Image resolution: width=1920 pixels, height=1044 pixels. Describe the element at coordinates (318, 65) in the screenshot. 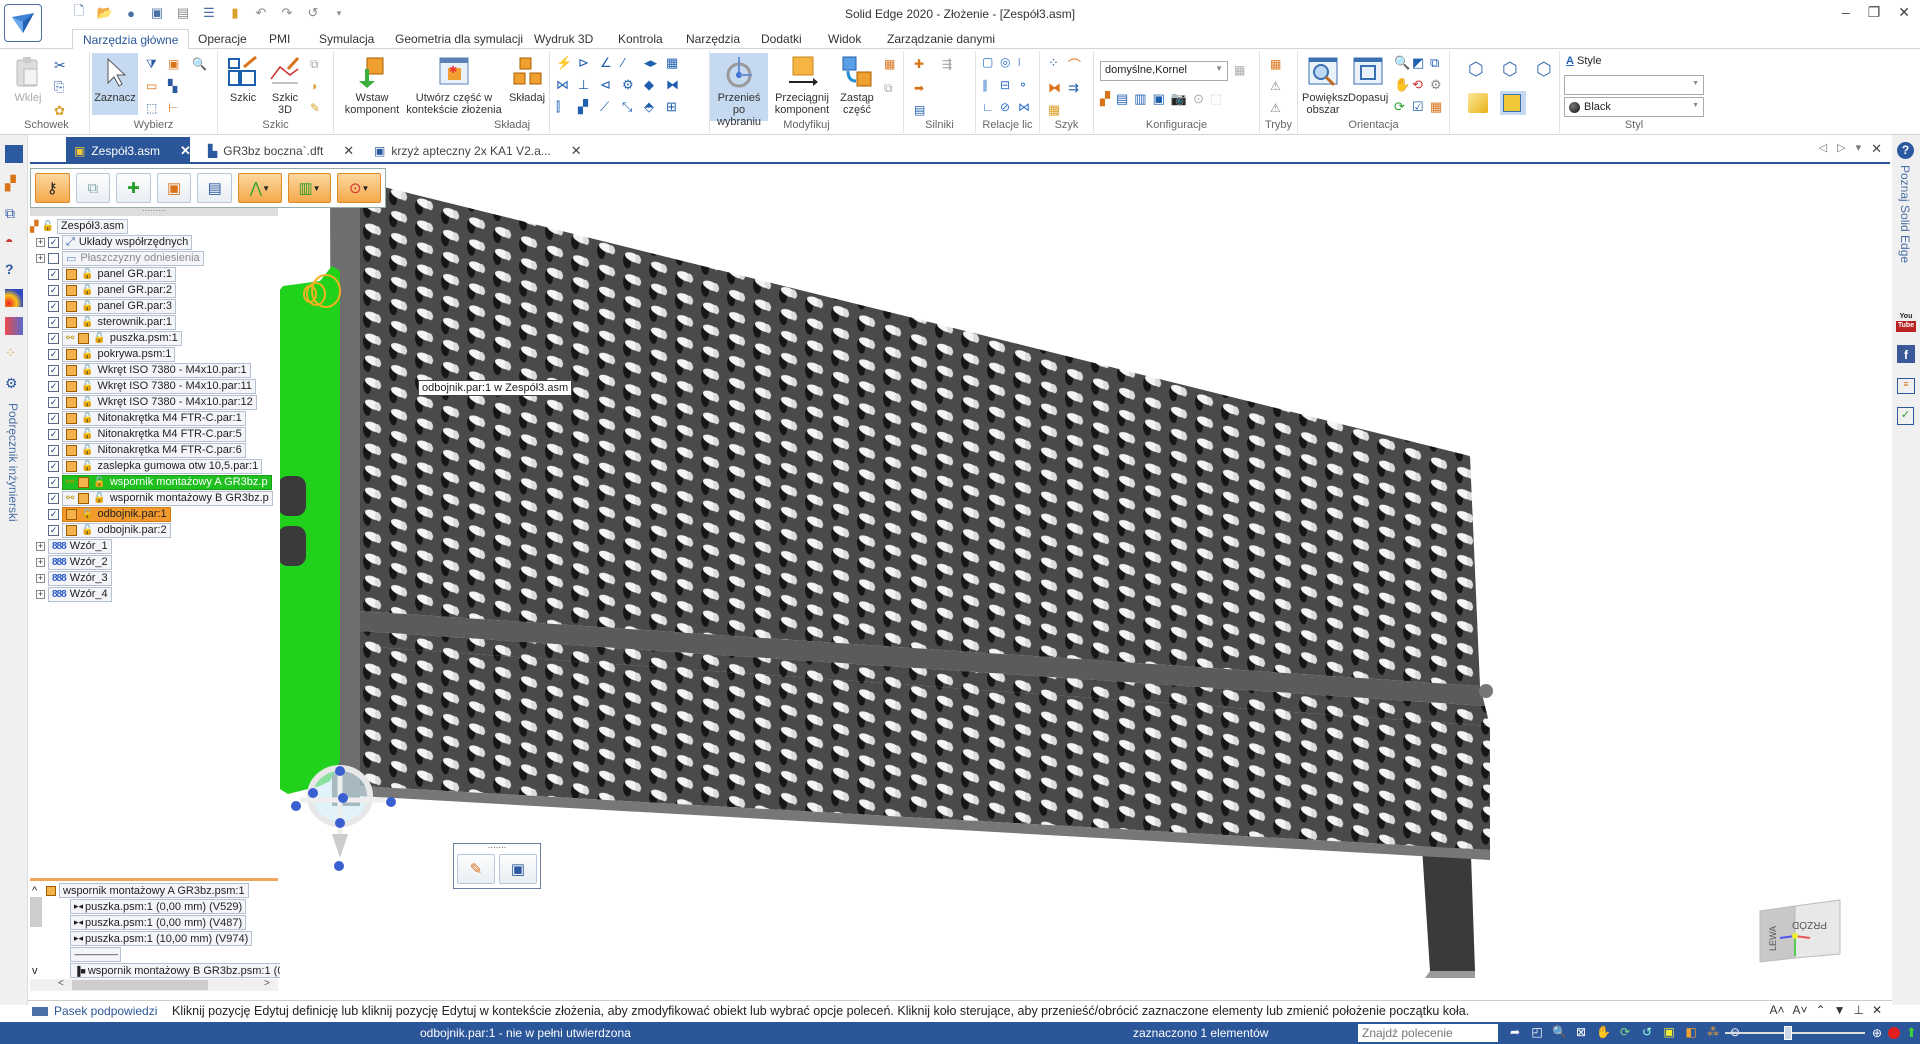

I see `copy-sketch-icon: ⧉` at that location.